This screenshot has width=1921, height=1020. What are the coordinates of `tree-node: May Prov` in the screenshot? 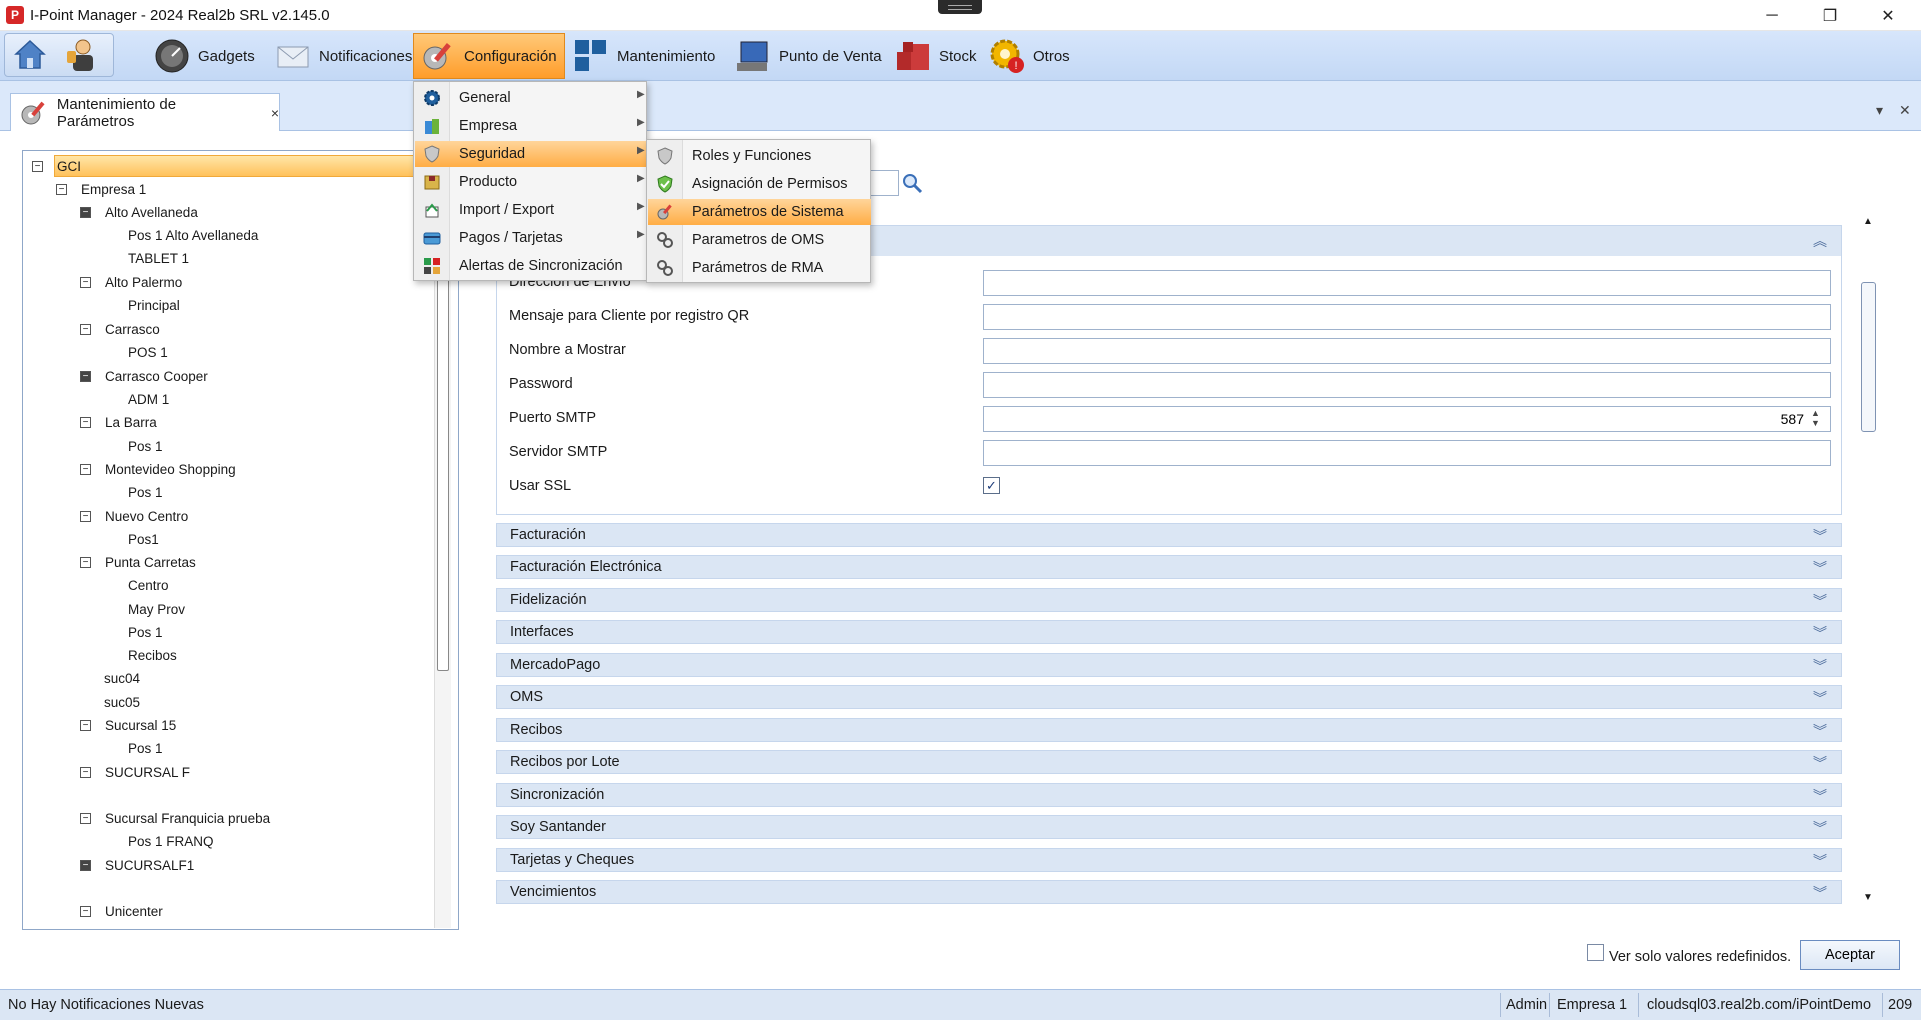 It's located at (156, 609).